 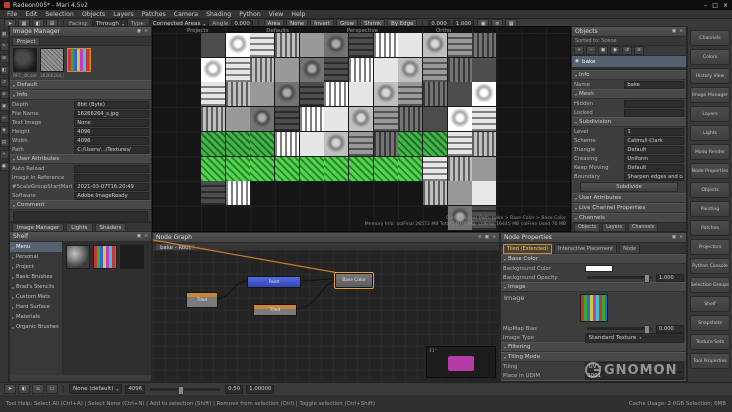 I want to click on shelf-tree-item: Organic Brushes, so click(x=36, y=327).